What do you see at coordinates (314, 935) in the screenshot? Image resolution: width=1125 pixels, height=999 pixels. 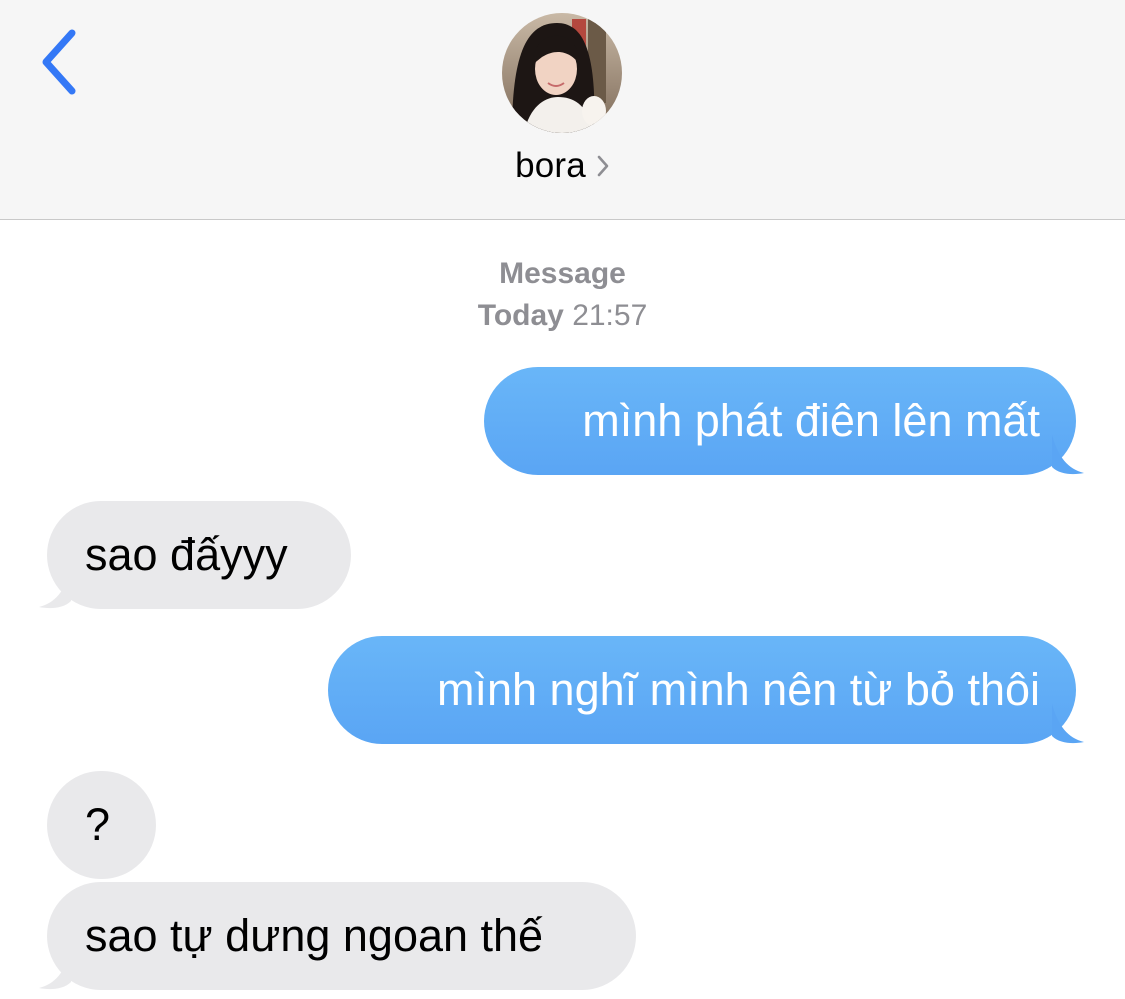 I see `message-text: sao tự dưng ngoan thế` at bounding box center [314, 935].